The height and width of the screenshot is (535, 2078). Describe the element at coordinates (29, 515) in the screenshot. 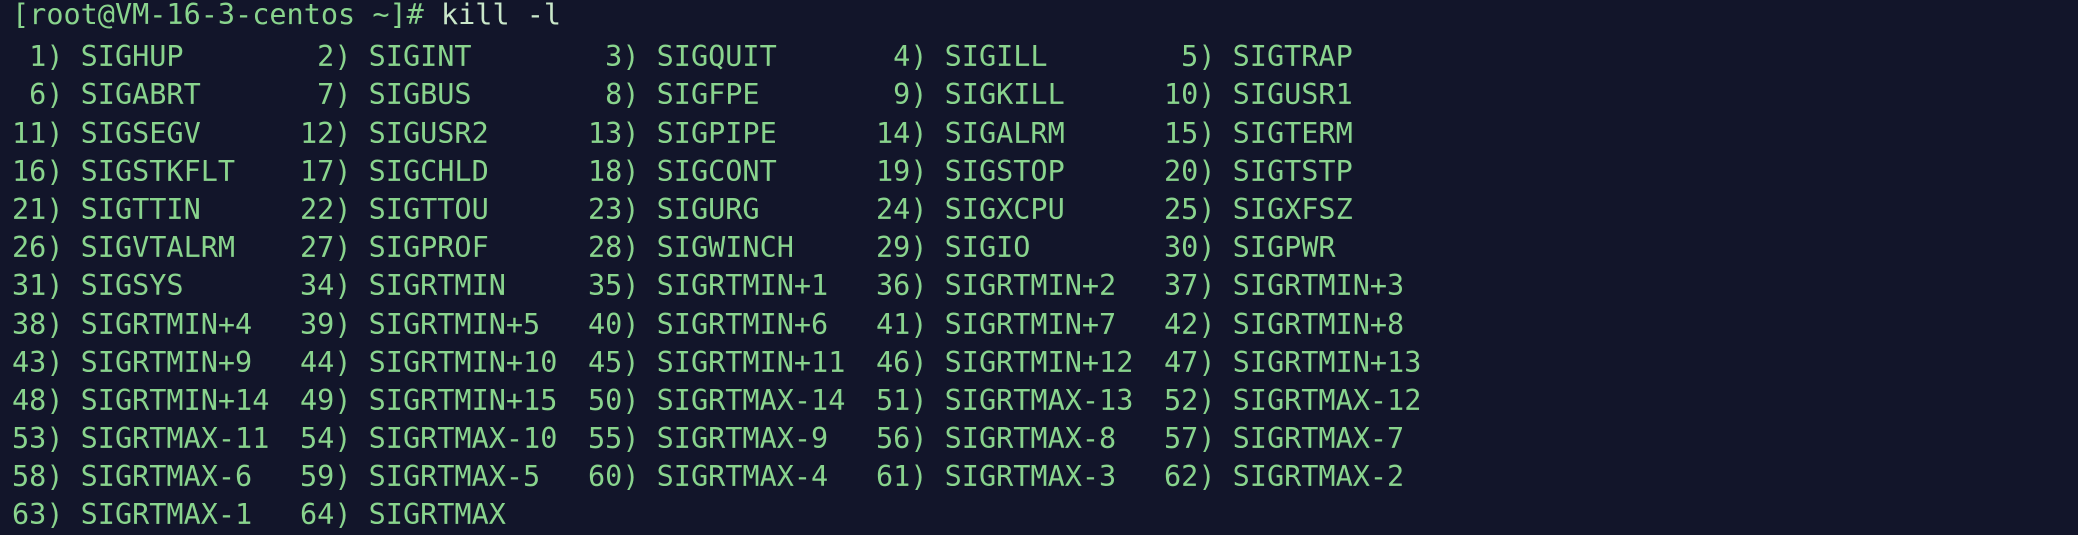

I see `signal-number: 63` at that location.